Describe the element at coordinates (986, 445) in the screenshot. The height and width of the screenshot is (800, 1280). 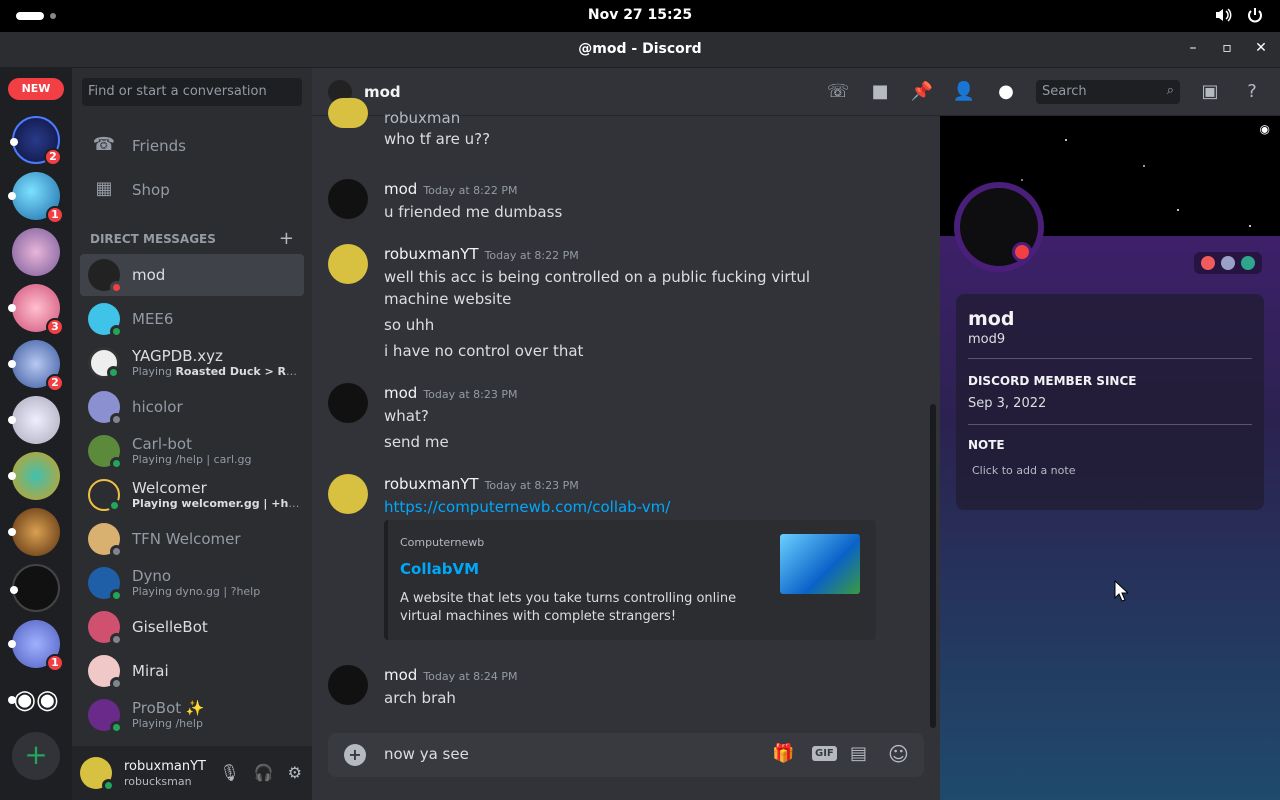
I see `note-label: NOTE` at that location.